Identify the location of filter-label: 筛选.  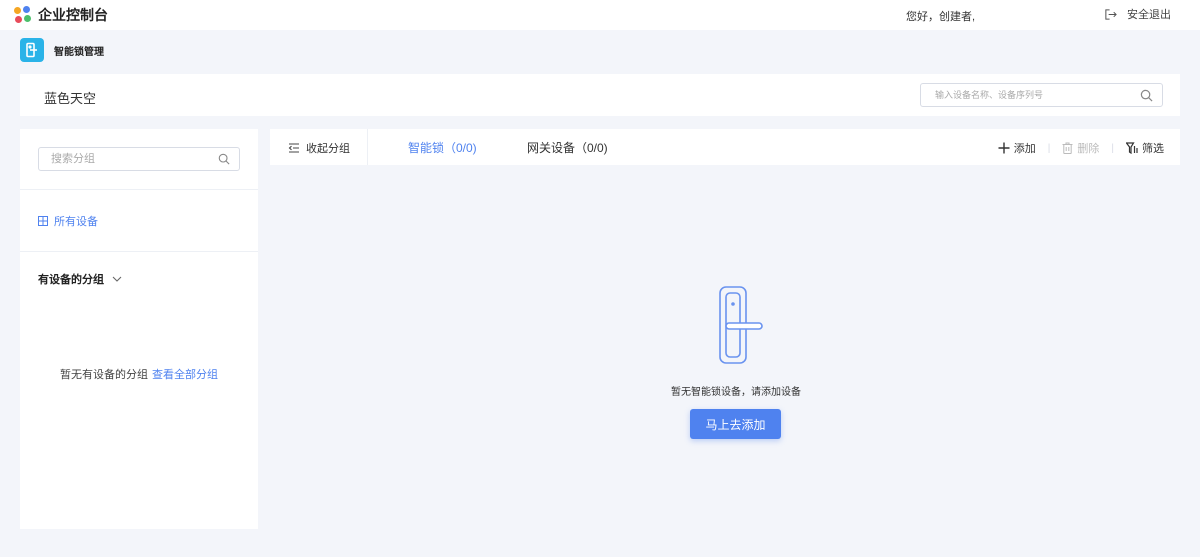
(1153, 149).